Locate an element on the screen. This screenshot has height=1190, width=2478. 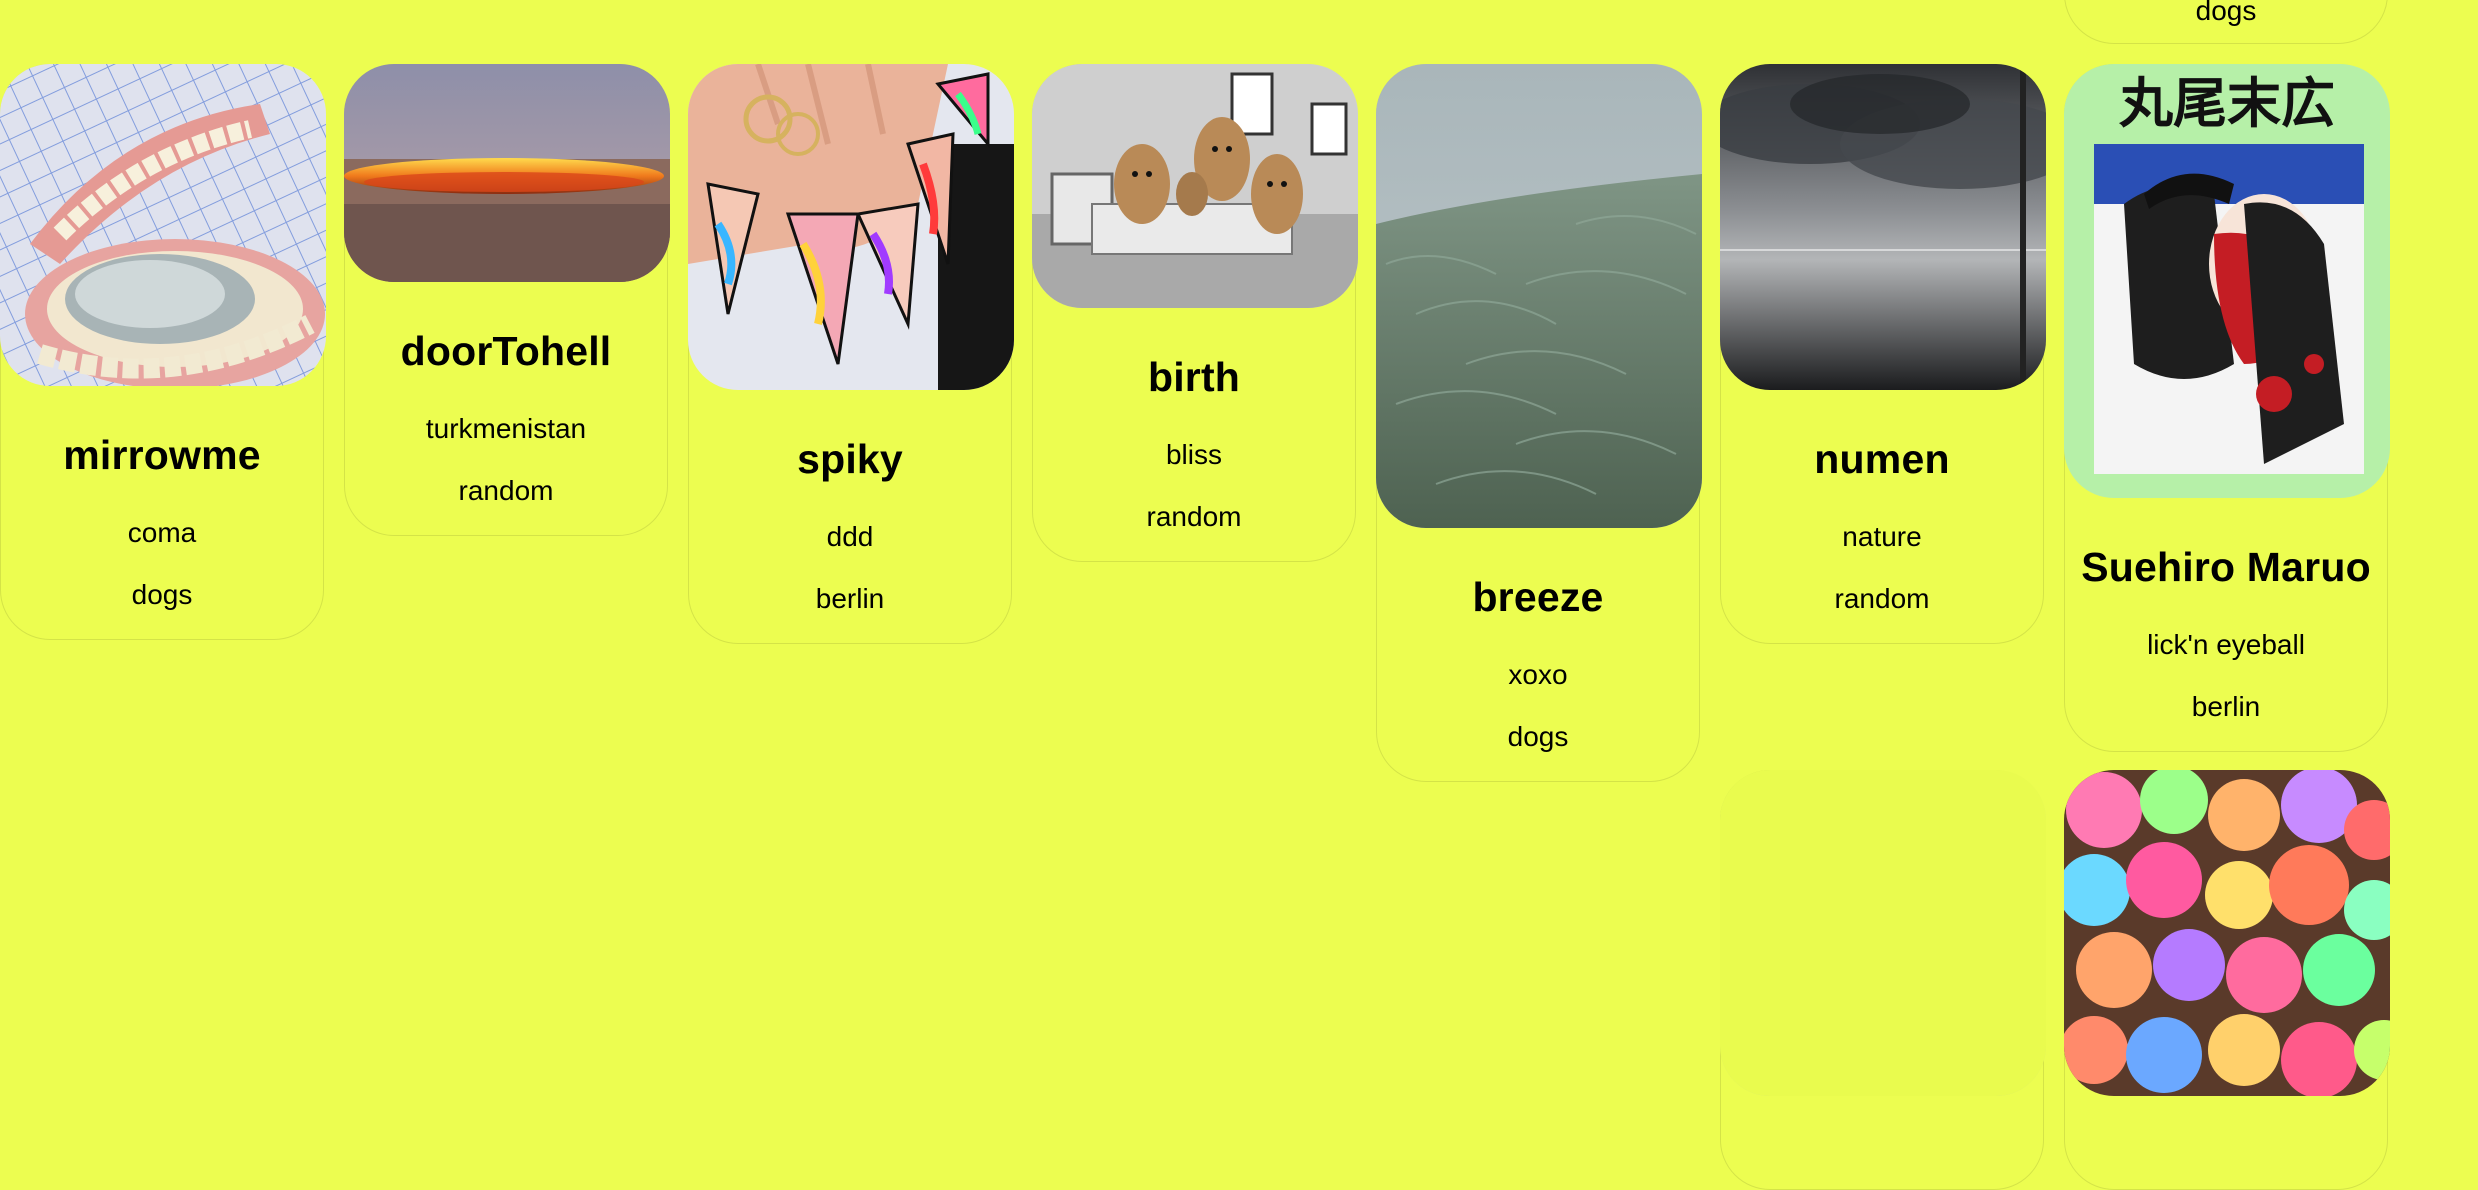
card-tag: lick'n eyeball is located at coordinates (2226, 645).